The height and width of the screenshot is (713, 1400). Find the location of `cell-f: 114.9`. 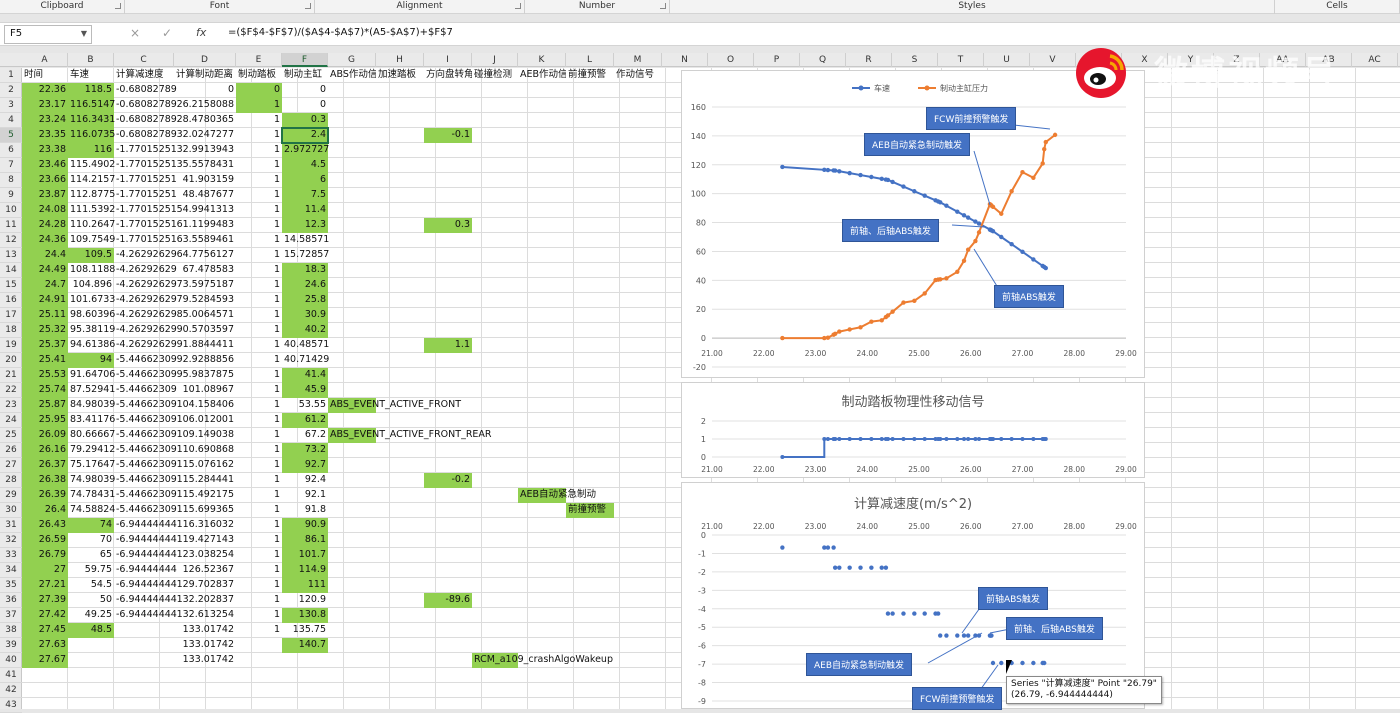

cell-f: 114.9 is located at coordinates (305, 570).